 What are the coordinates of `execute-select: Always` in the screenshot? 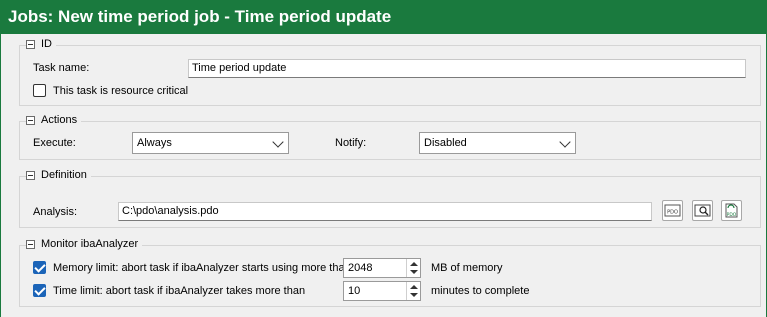 It's located at (210, 143).